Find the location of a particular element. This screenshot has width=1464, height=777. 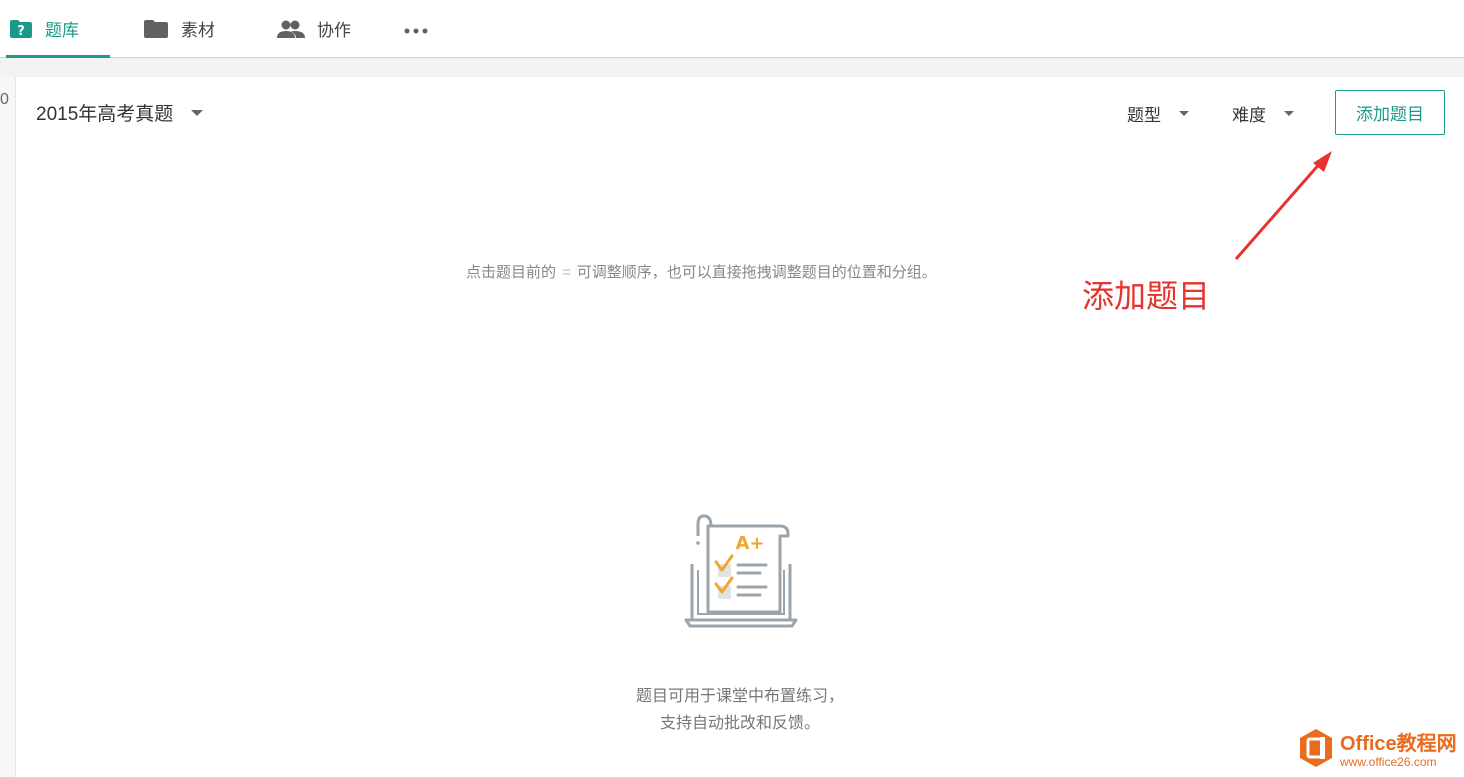

question-type-filter: 题型 is located at coordinates (1158, 113).